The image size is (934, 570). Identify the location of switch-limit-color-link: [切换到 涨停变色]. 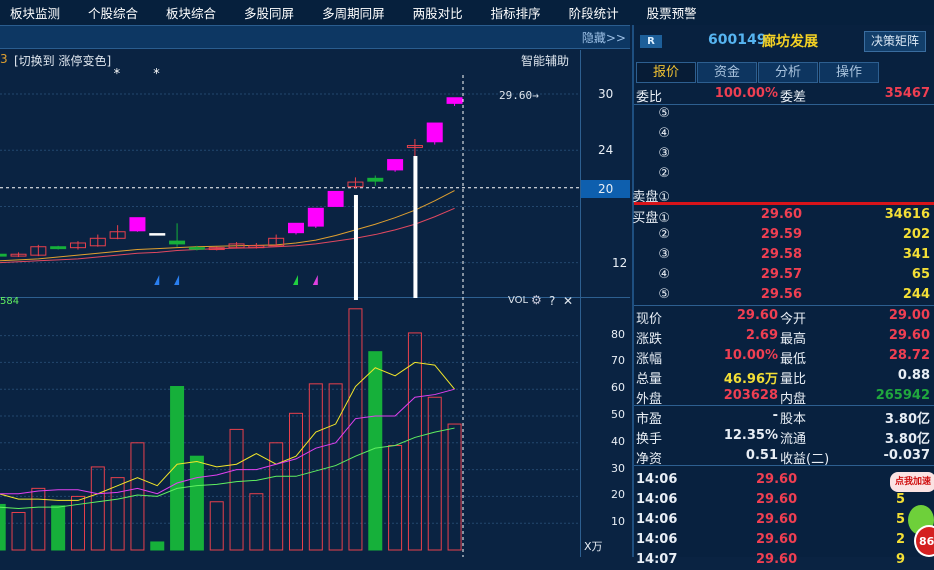
(62, 60).